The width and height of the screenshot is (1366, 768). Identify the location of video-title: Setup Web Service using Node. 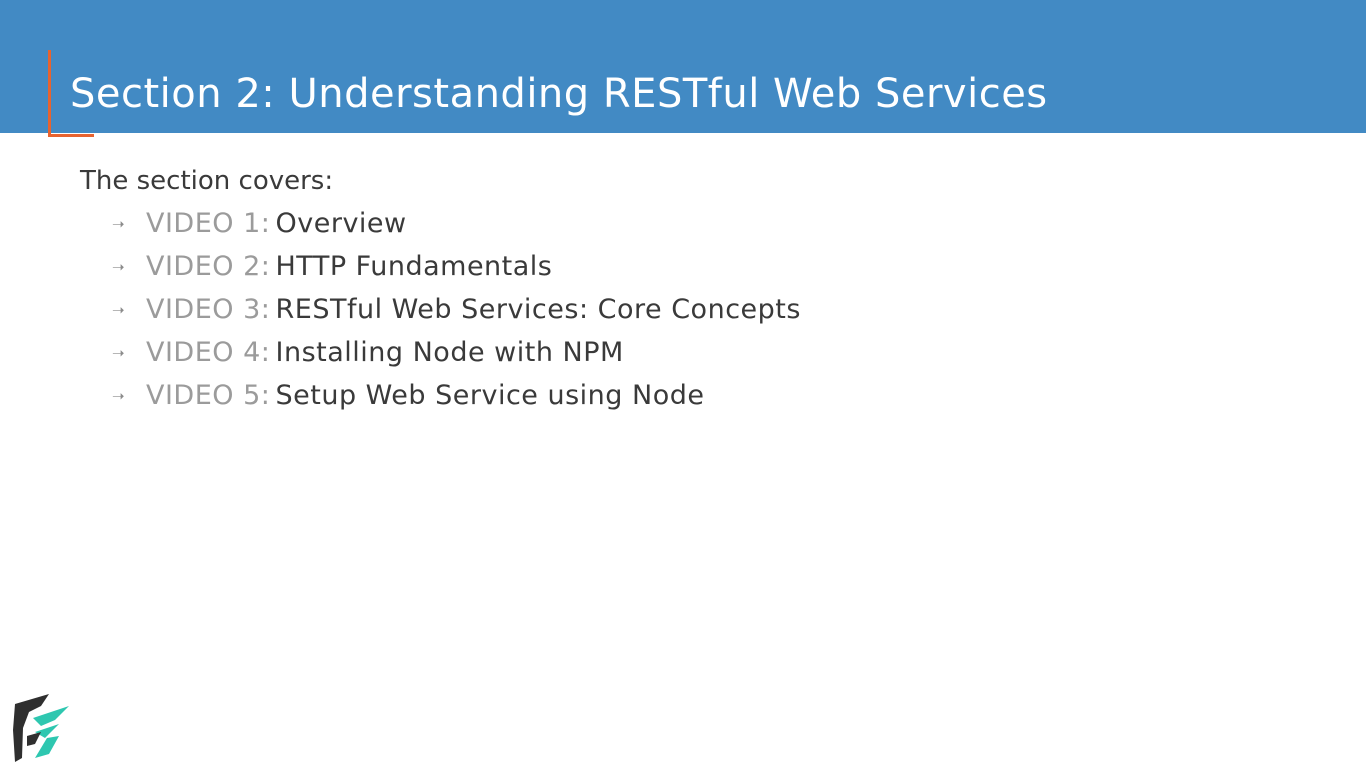
(490, 395).